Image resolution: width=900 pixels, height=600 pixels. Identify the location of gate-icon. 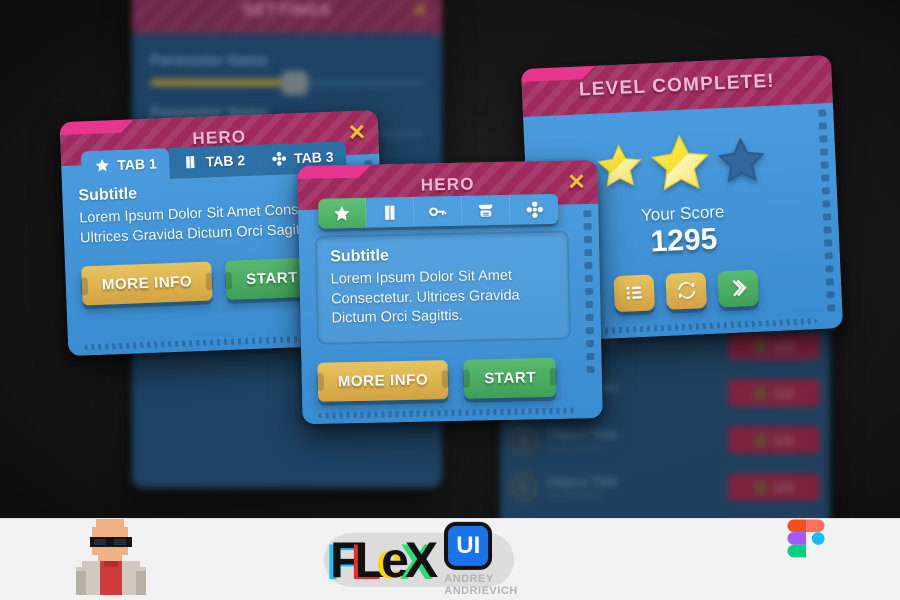
(486, 210).